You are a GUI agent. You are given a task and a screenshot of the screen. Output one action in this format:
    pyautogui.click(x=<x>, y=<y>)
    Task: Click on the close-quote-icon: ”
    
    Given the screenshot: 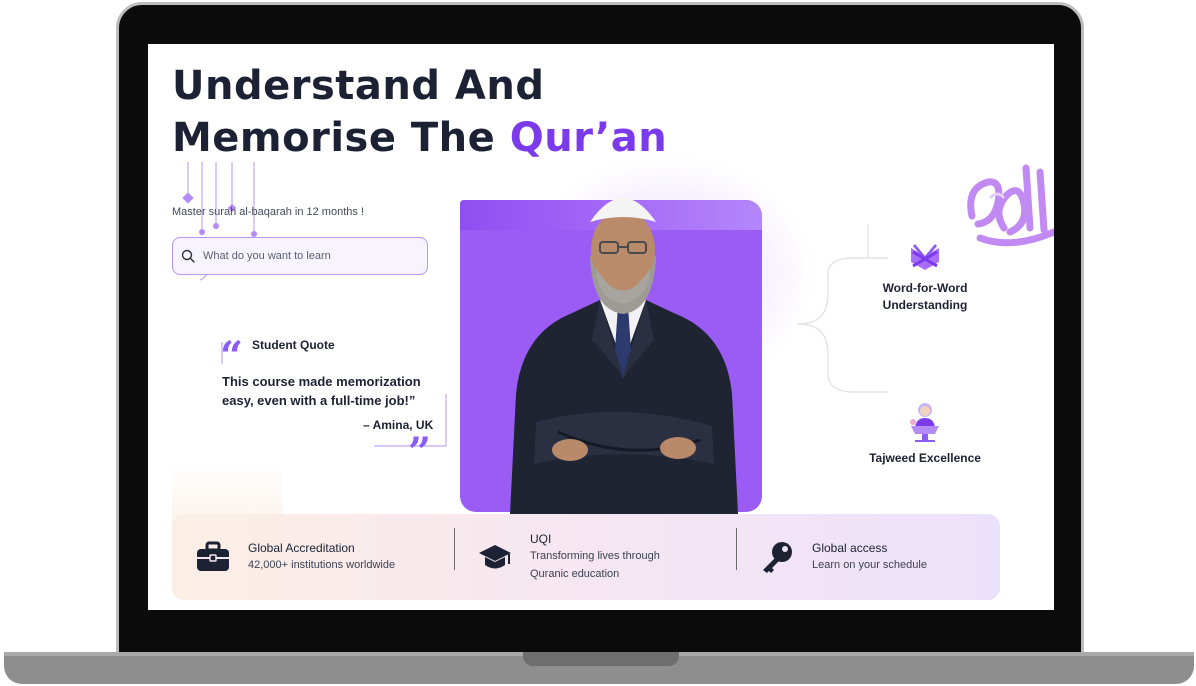 What is the action you would take?
    pyautogui.click(x=420, y=452)
    